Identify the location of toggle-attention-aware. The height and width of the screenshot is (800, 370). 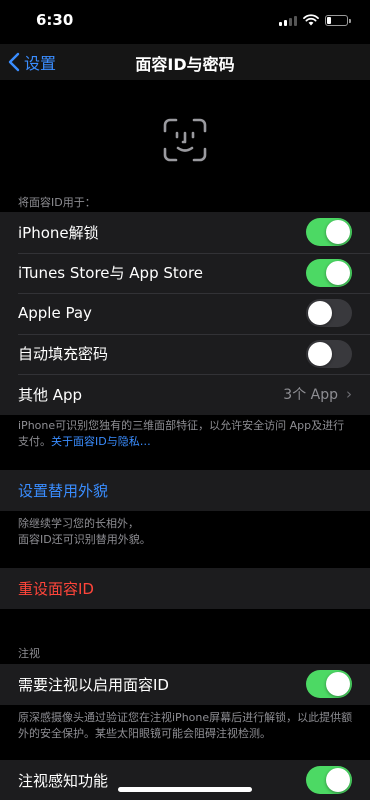
(329, 780).